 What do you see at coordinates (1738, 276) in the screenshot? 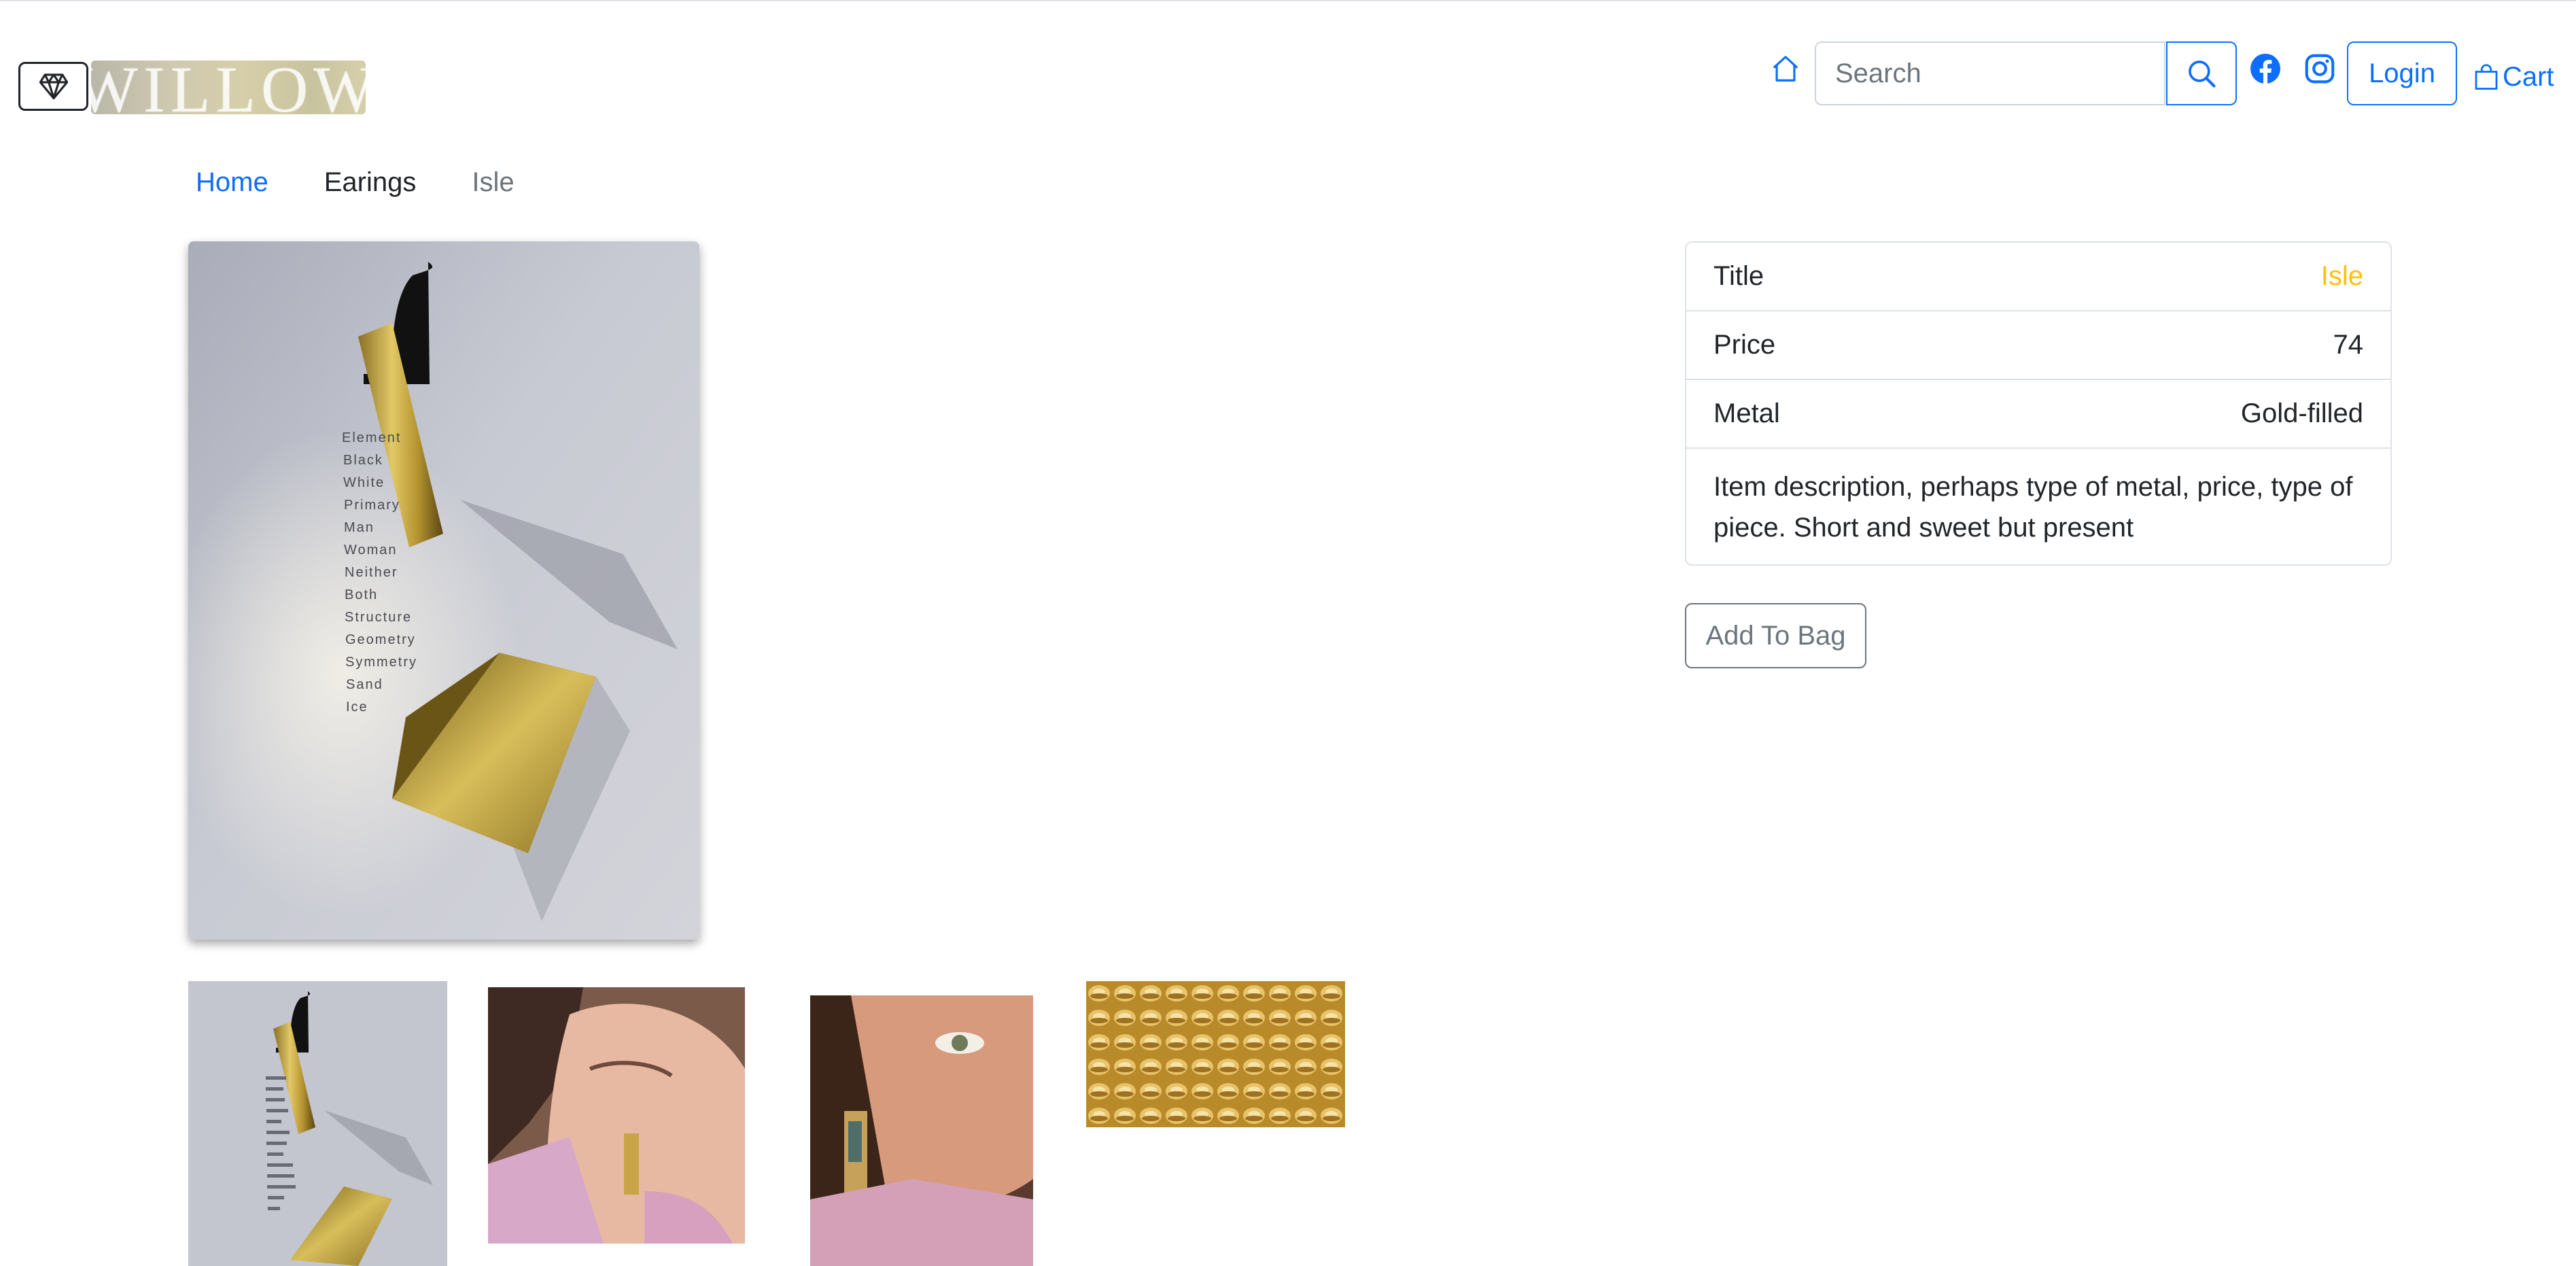
I see `detail-label: Title` at bounding box center [1738, 276].